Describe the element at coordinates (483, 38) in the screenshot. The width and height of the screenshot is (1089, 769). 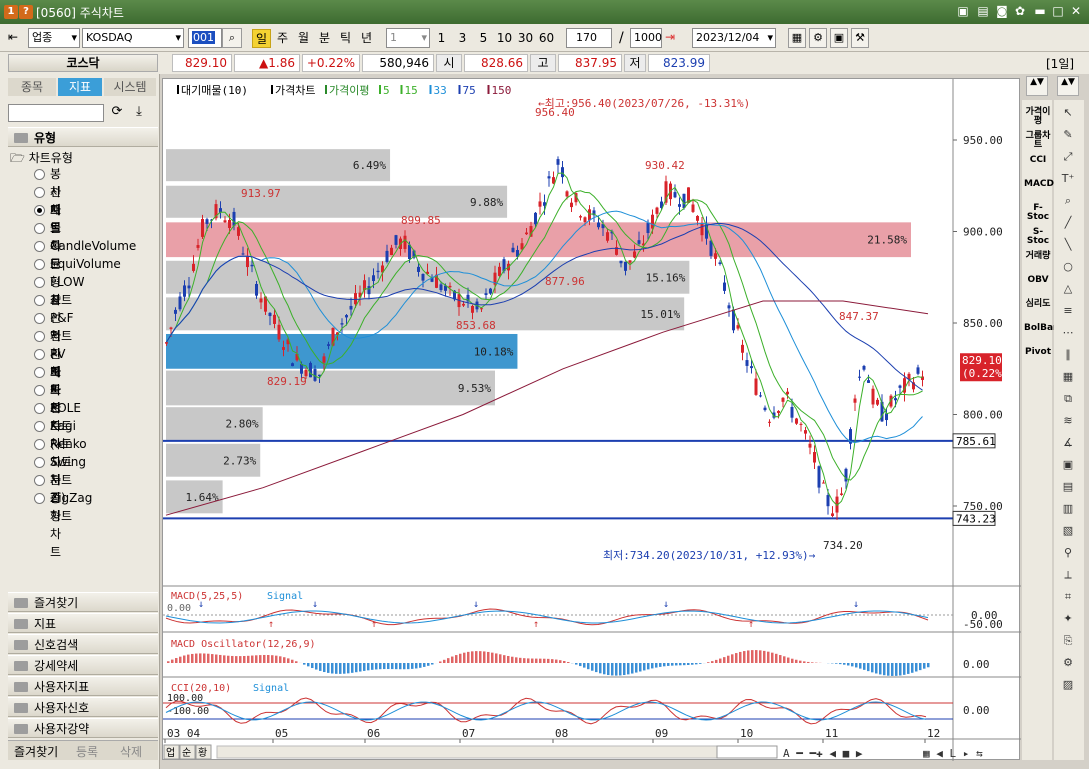
I see `preset-5: 5` at that location.